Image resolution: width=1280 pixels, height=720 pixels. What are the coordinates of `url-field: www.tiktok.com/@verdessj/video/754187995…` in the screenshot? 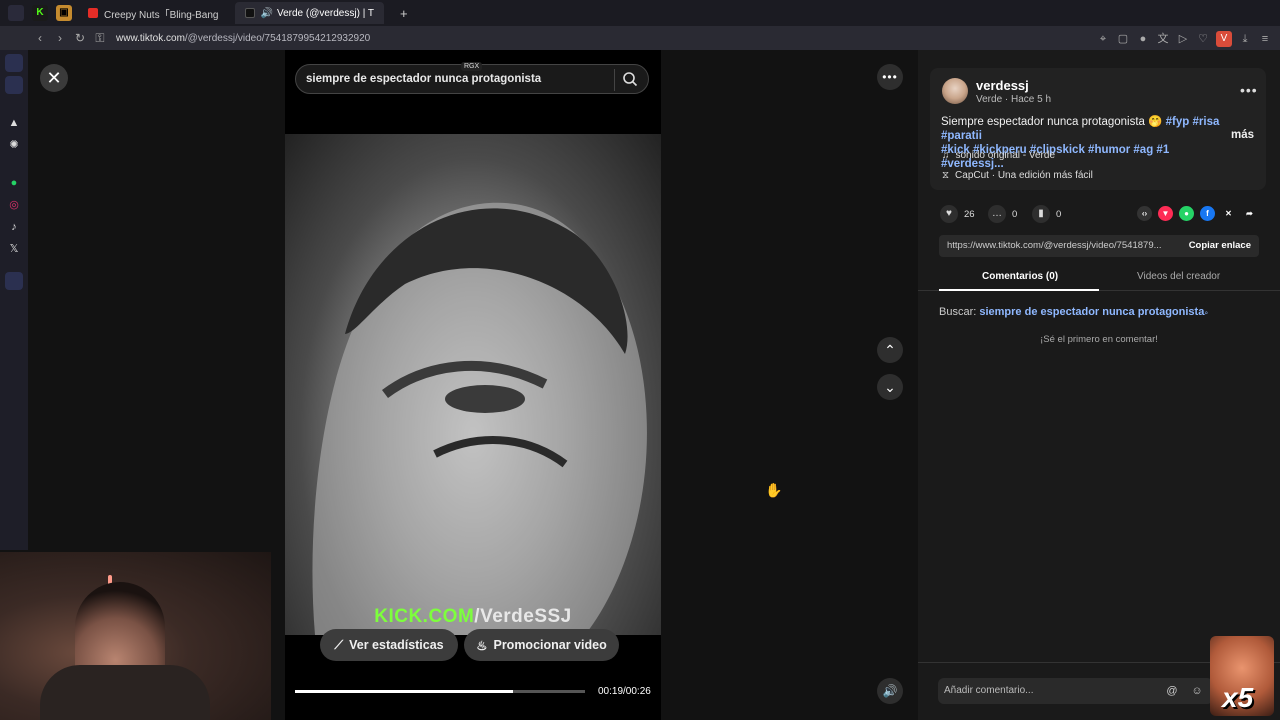 It's located at (243, 38).